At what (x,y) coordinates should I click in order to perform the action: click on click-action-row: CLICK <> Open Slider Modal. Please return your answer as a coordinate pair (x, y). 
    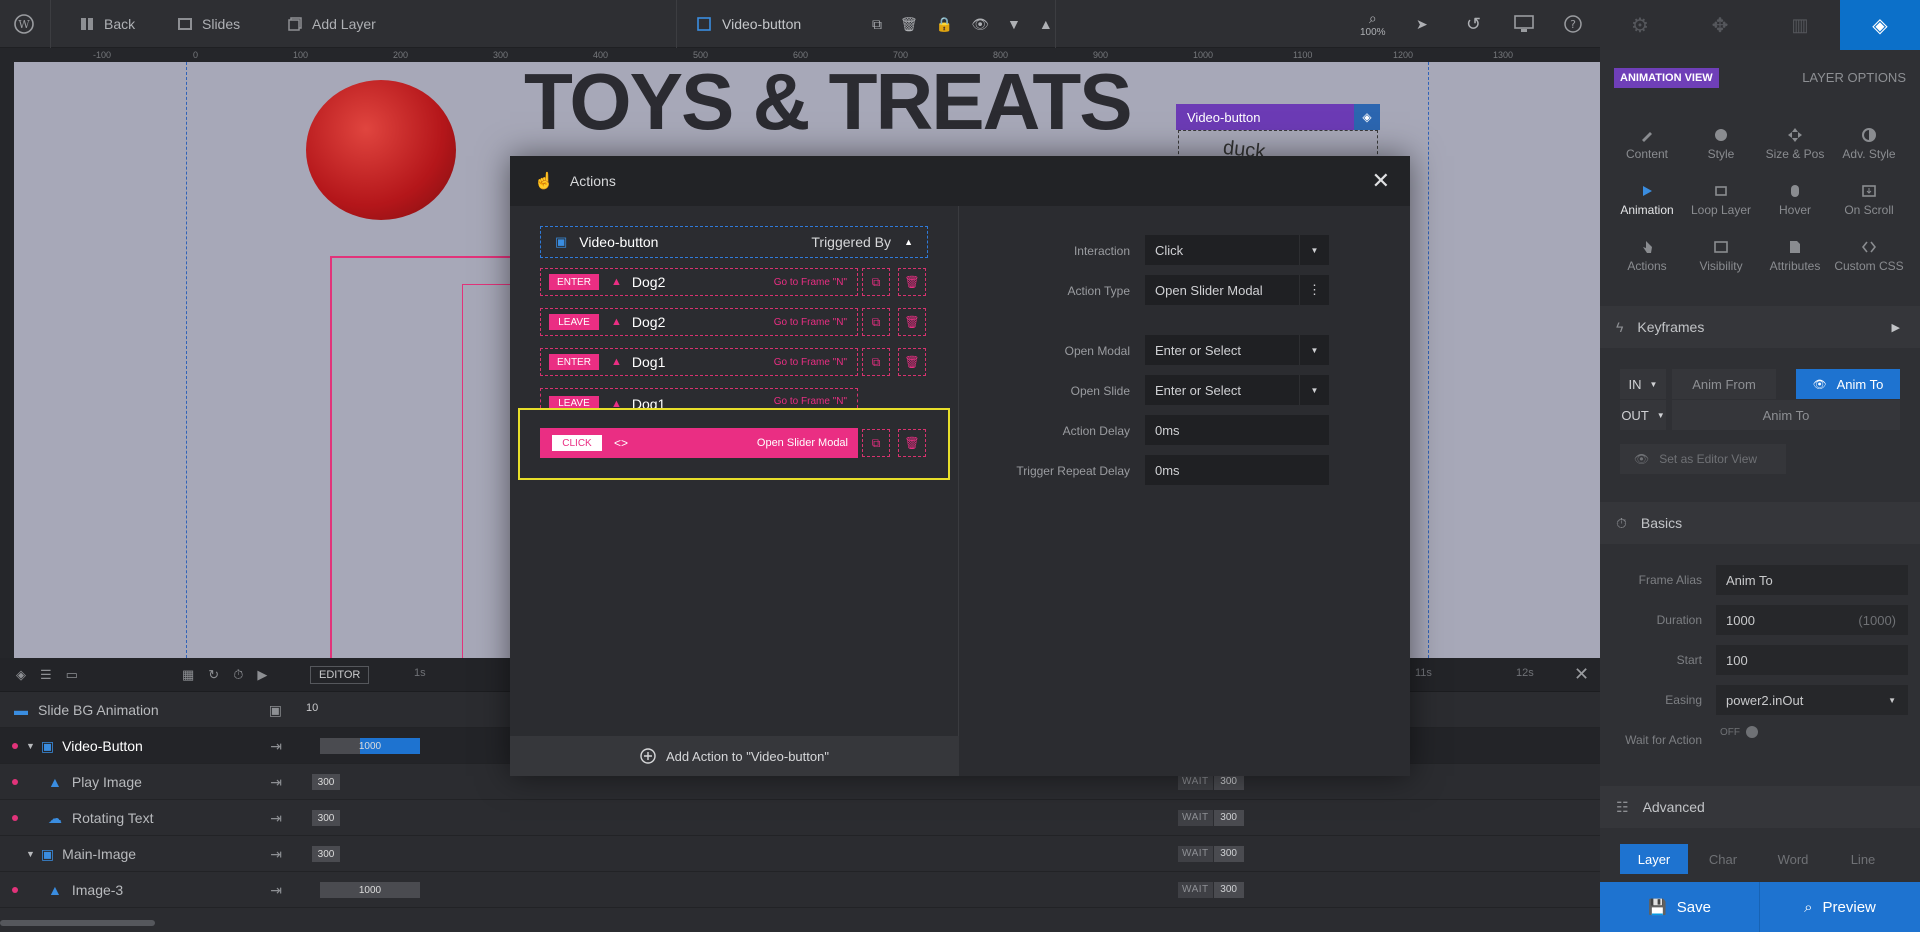
    Looking at the image, I should click on (699, 443).